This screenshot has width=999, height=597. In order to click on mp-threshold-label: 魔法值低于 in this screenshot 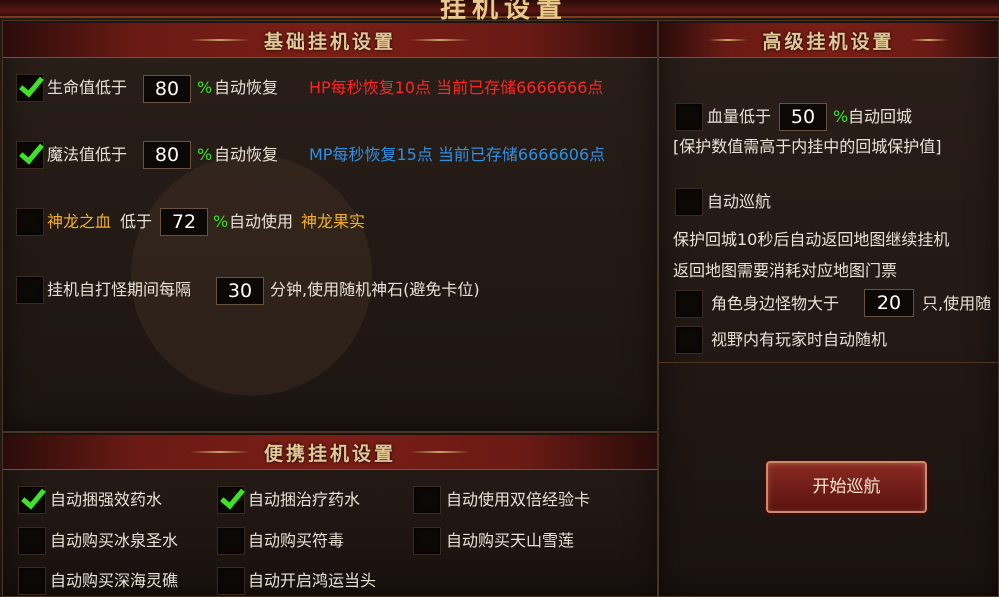, I will do `click(87, 154)`.